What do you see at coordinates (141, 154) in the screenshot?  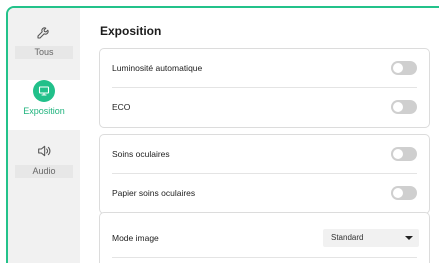 I see `setting-label: Soins oculaires` at bounding box center [141, 154].